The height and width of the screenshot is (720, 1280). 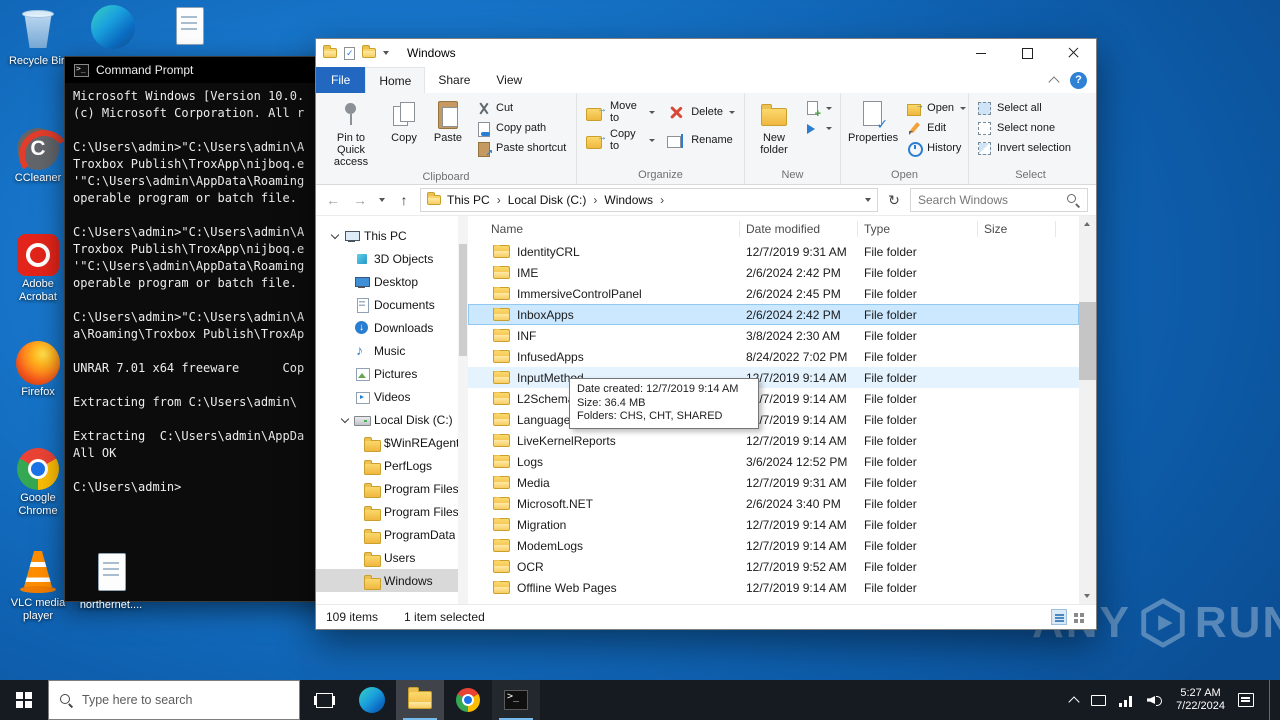 What do you see at coordinates (774, 127) in the screenshot?
I see `new-folder-button: New folder` at bounding box center [774, 127].